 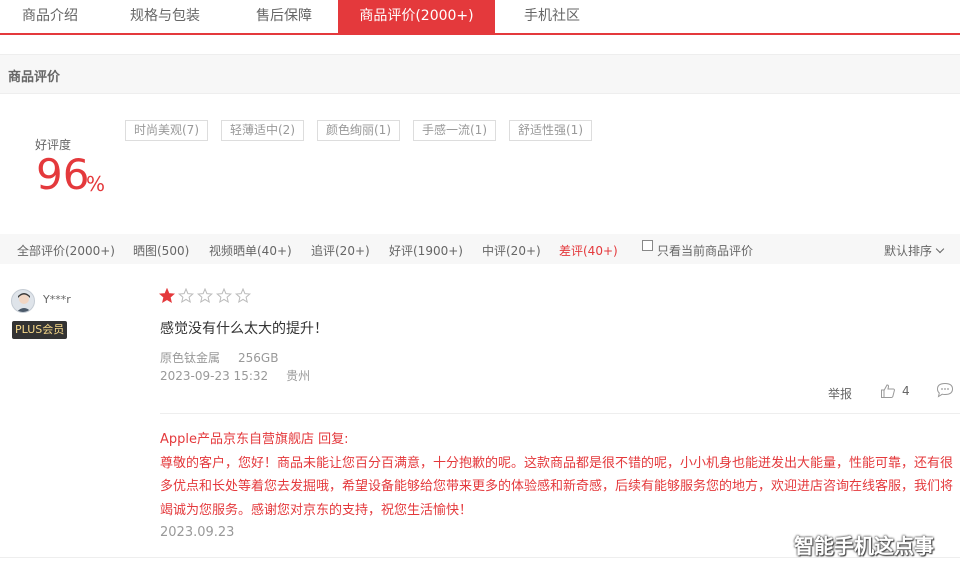 What do you see at coordinates (454, 130) in the screenshot?
I see `review-tag: 手感一流(1)` at bounding box center [454, 130].